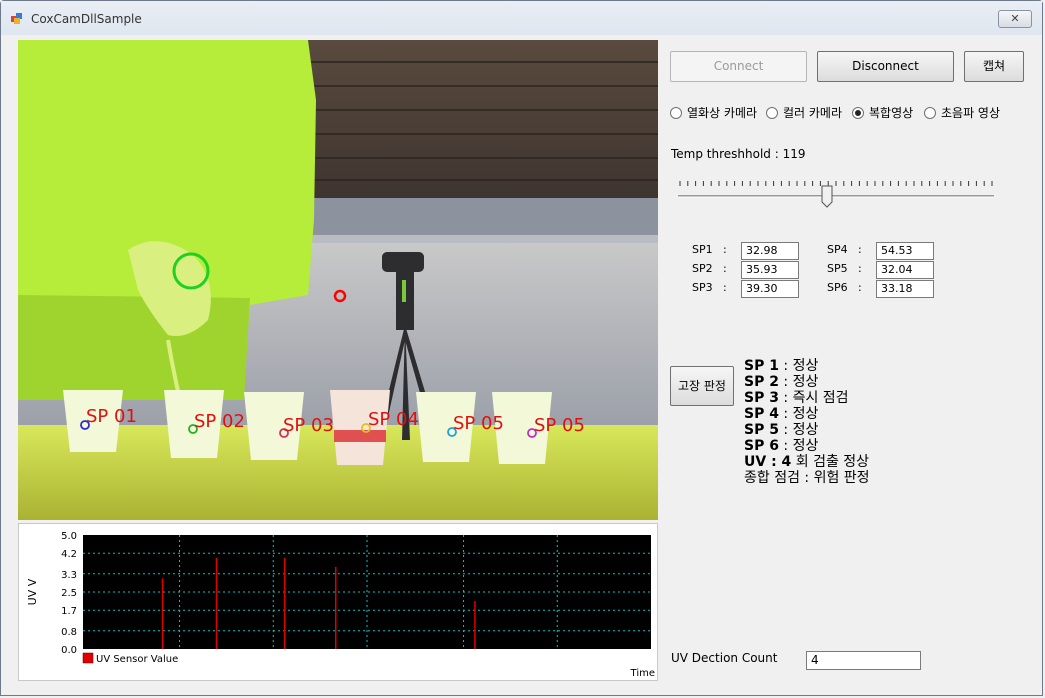 The image size is (1045, 698). What do you see at coordinates (770, 251) in the screenshot?
I see `sp1-field: 32.98` at bounding box center [770, 251].